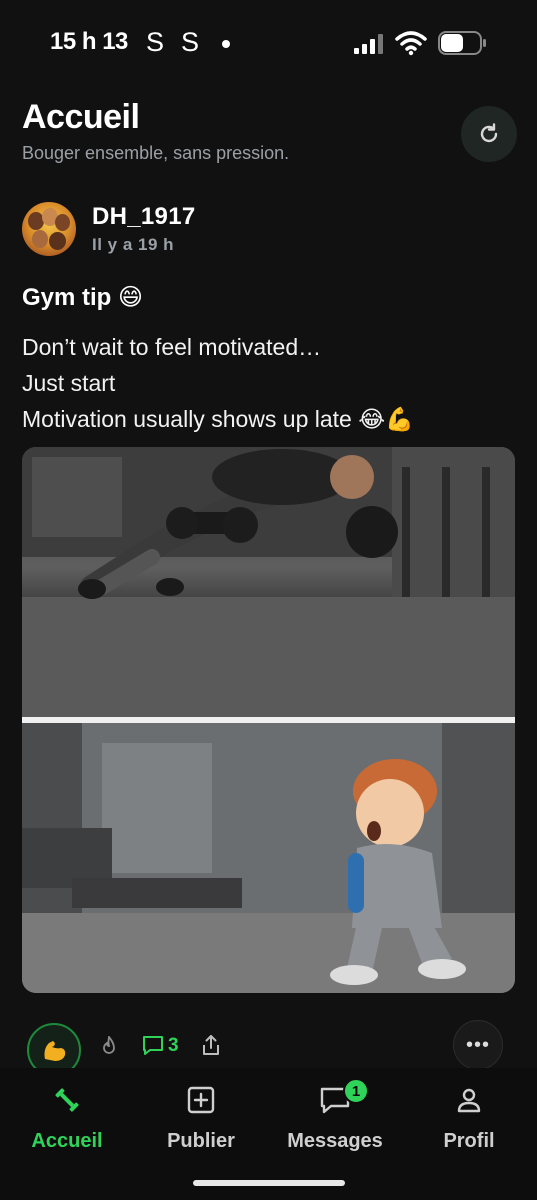  What do you see at coordinates (49, 229) in the screenshot?
I see `avatar` at bounding box center [49, 229].